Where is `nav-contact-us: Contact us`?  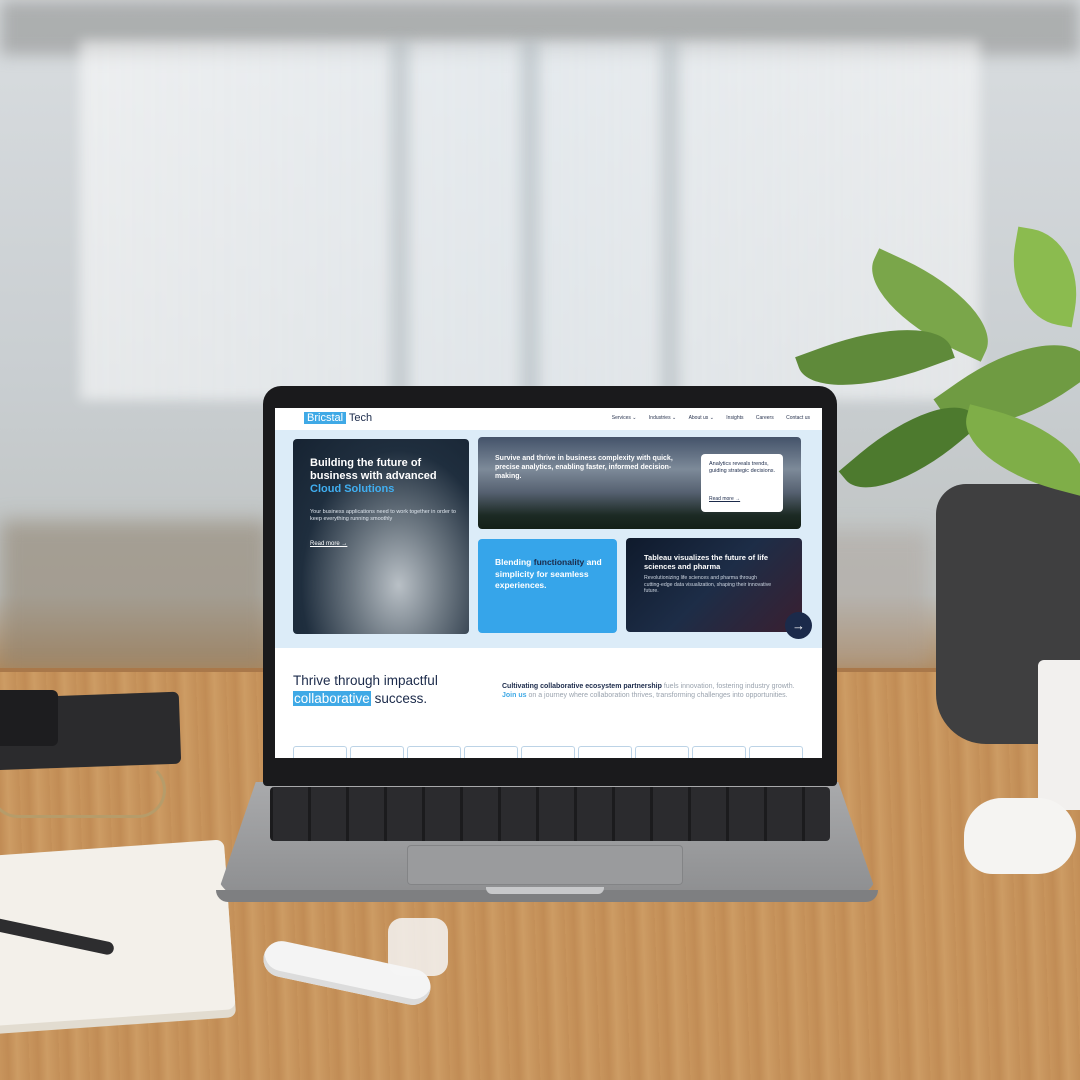
nav-contact-us: Contact us is located at coordinates (798, 418).